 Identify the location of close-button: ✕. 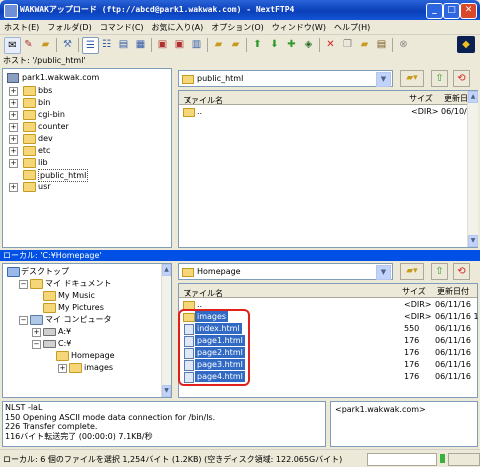
(468, 11).